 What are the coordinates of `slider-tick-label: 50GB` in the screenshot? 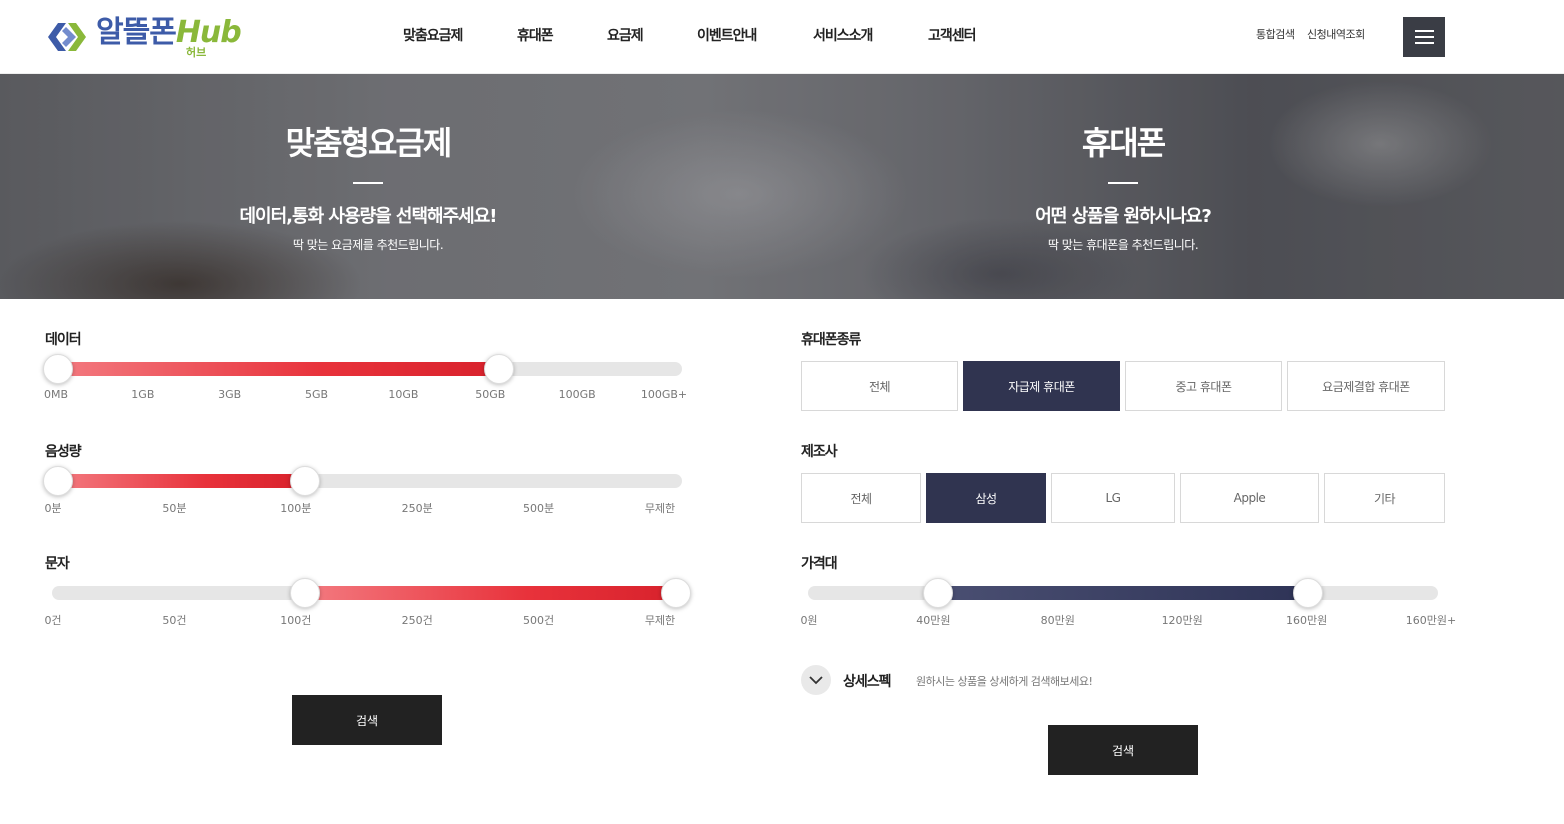 It's located at (490, 394).